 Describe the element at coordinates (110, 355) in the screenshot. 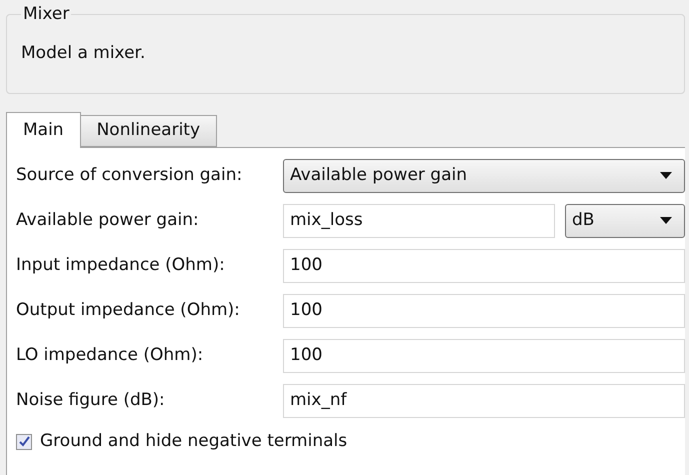

I see `field-label: LO impedance (Ohm):` at that location.